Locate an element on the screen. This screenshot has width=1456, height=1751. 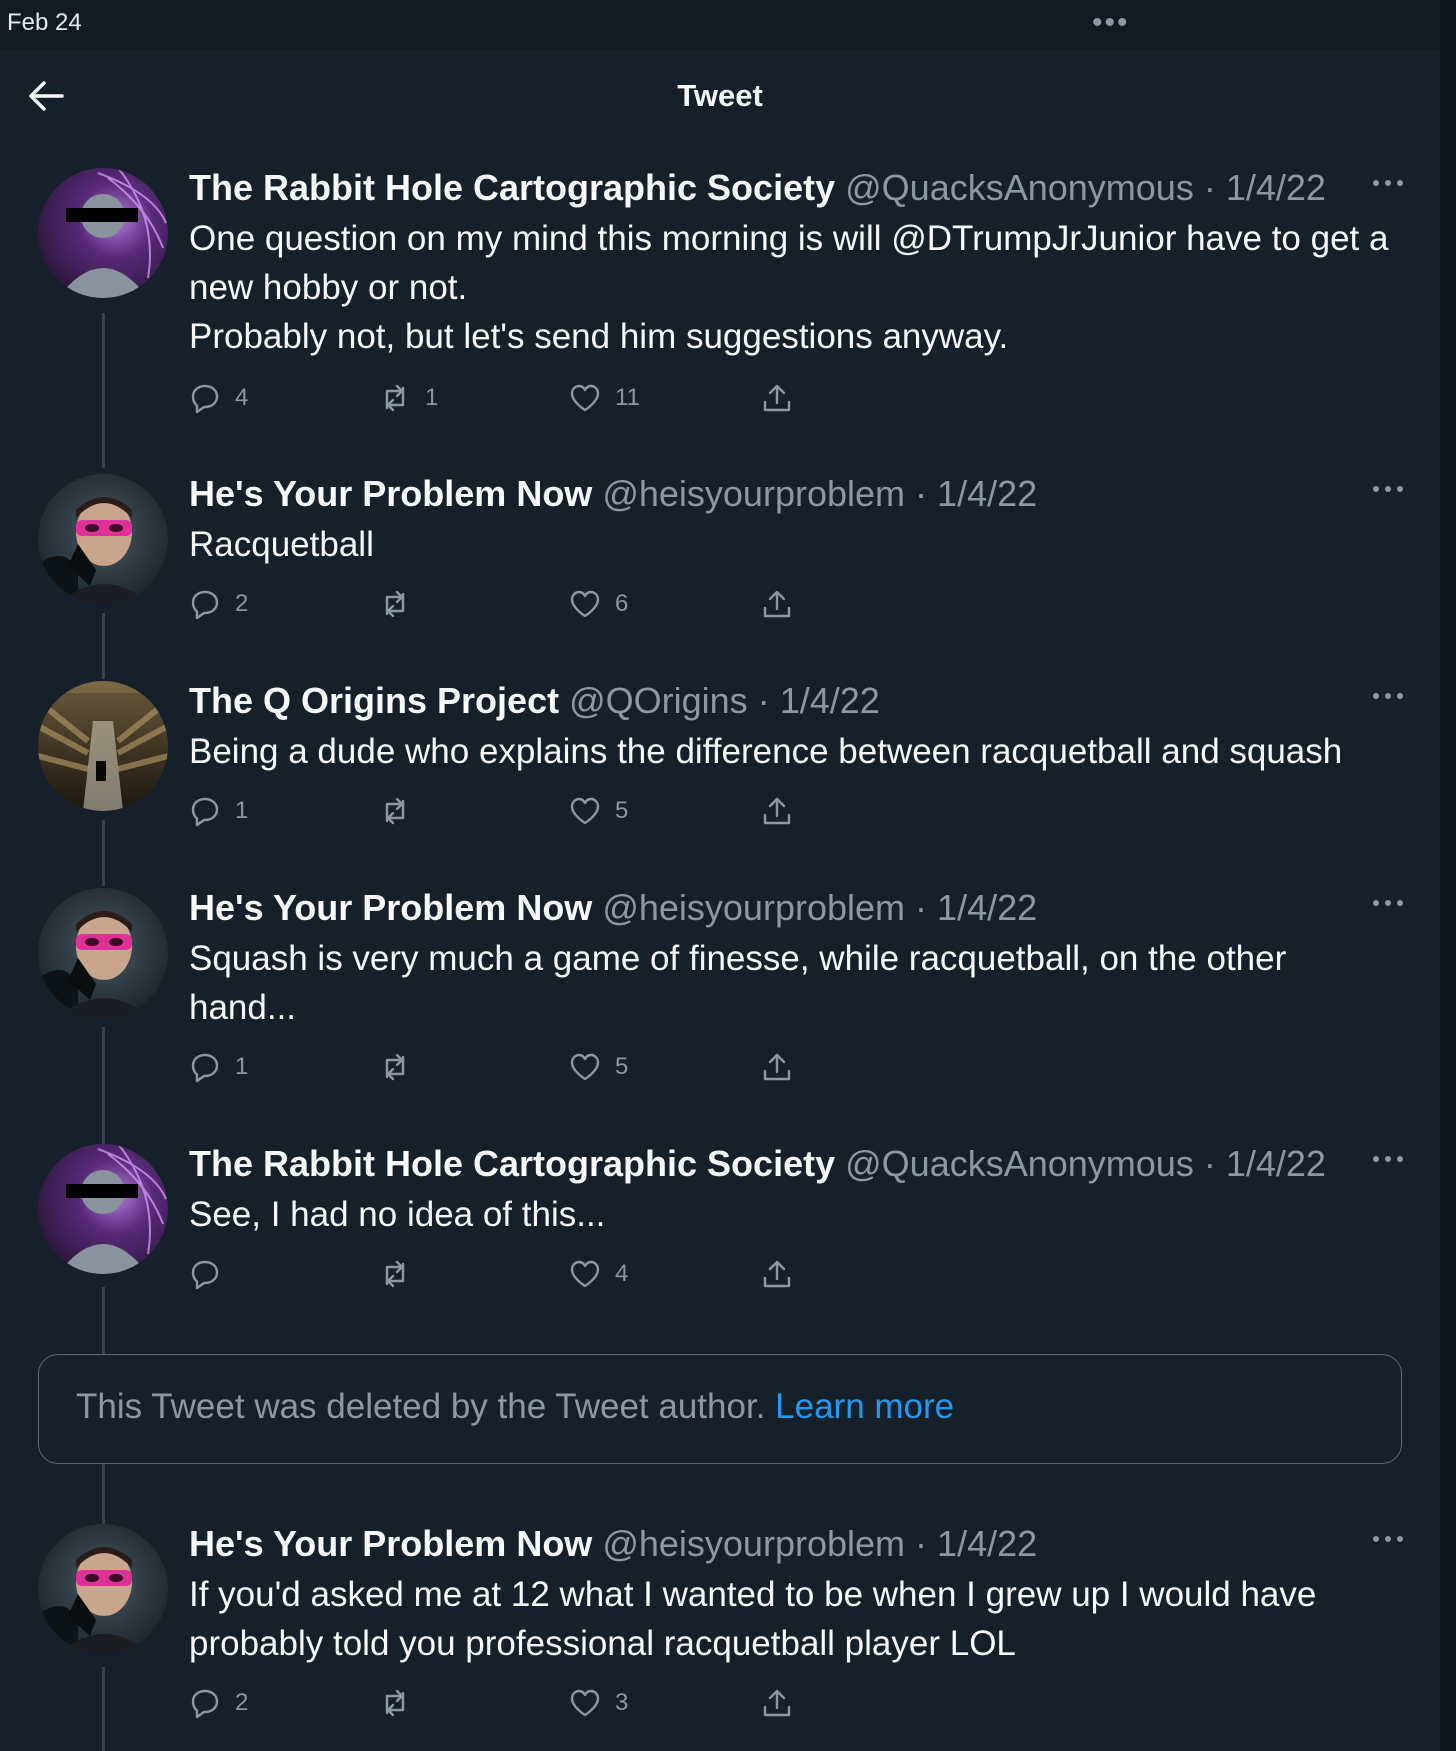
like-button: 6 is located at coordinates (598, 604).